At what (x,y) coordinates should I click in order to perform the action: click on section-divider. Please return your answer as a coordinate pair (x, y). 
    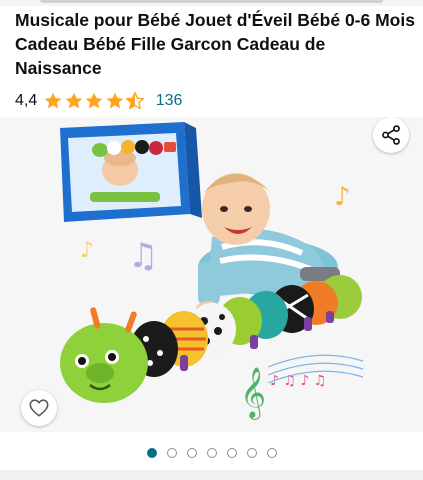
    Looking at the image, I should click on (211, 475).